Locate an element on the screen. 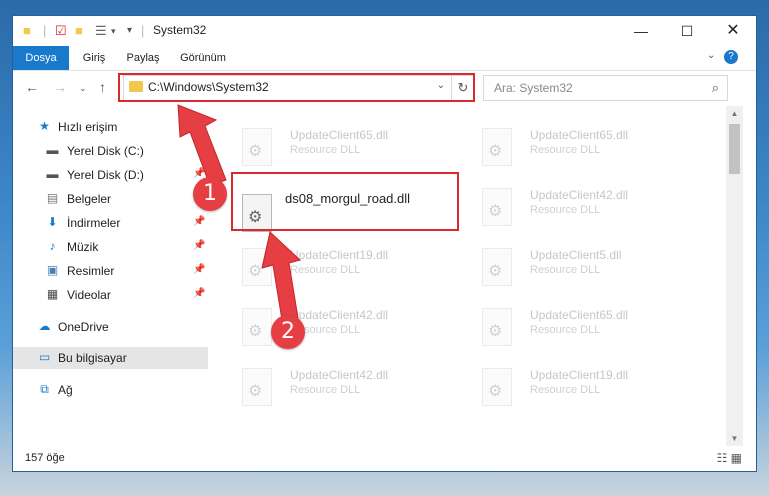 The width and height of the screenshot is (769, 496). list-item: UpdateClient5.dll Resource DLL is located at coordinates (583, 267).